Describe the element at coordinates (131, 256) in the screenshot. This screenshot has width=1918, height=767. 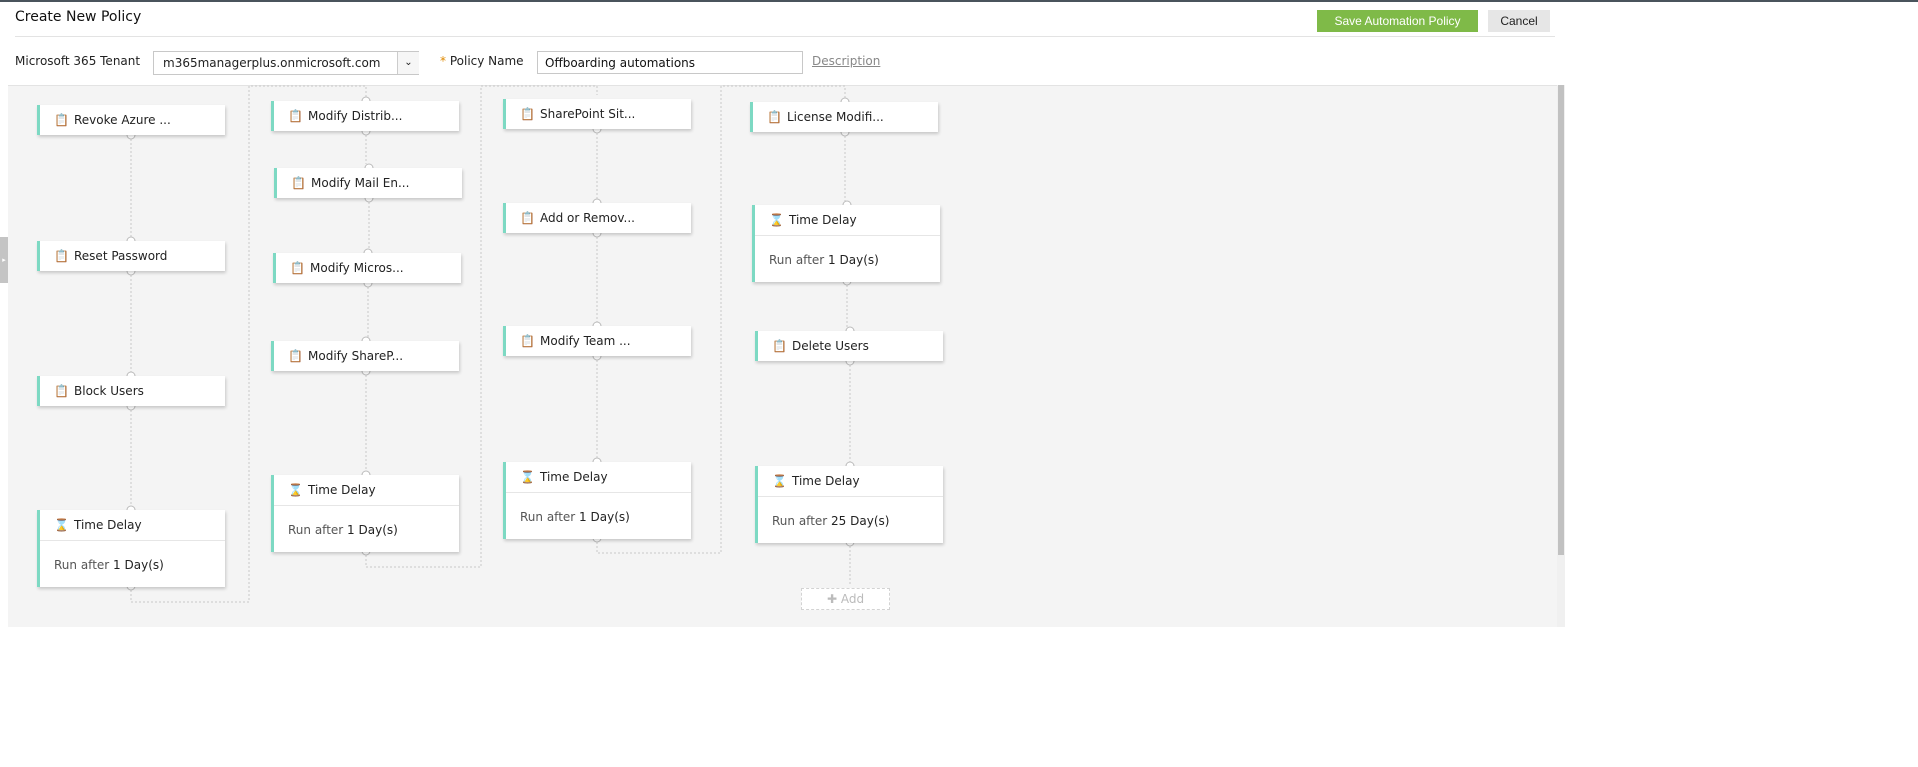
I see `action-node: 📋 Reset Password` at that location.